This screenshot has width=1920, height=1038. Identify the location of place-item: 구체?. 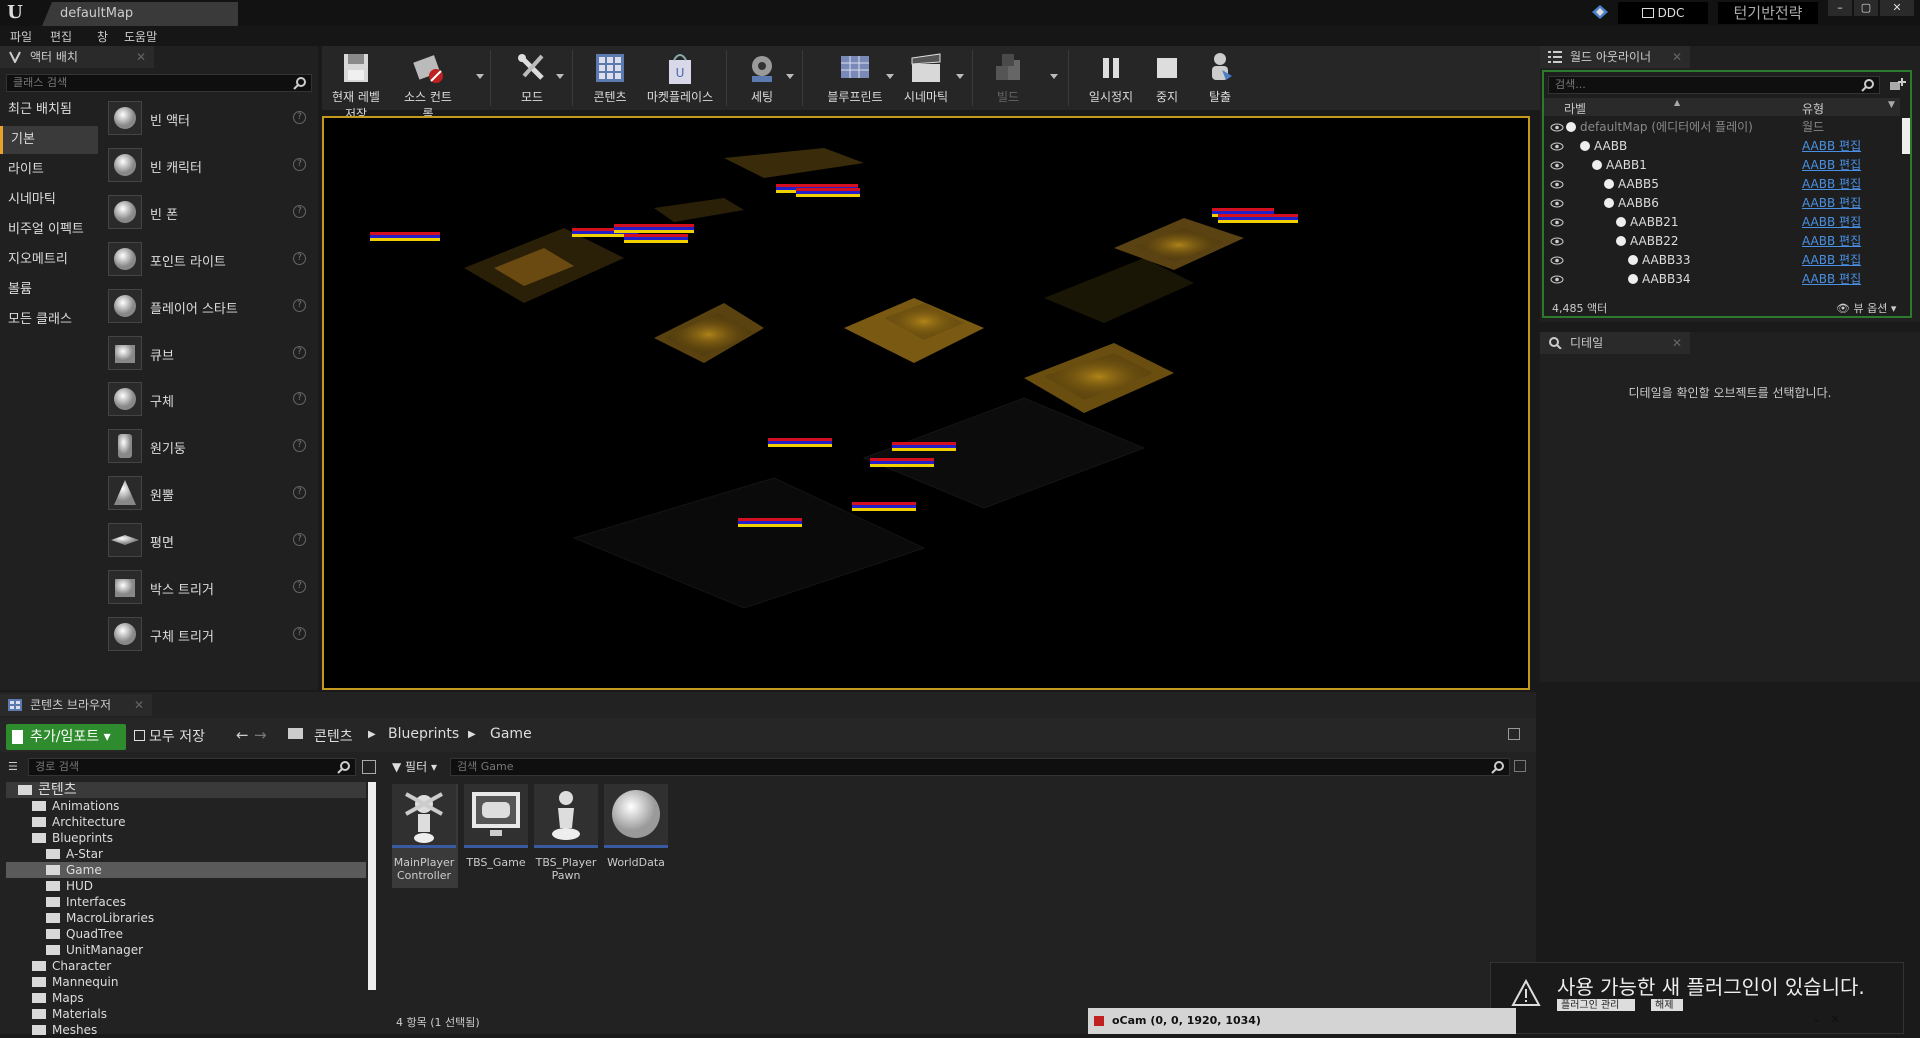
(206, 399).